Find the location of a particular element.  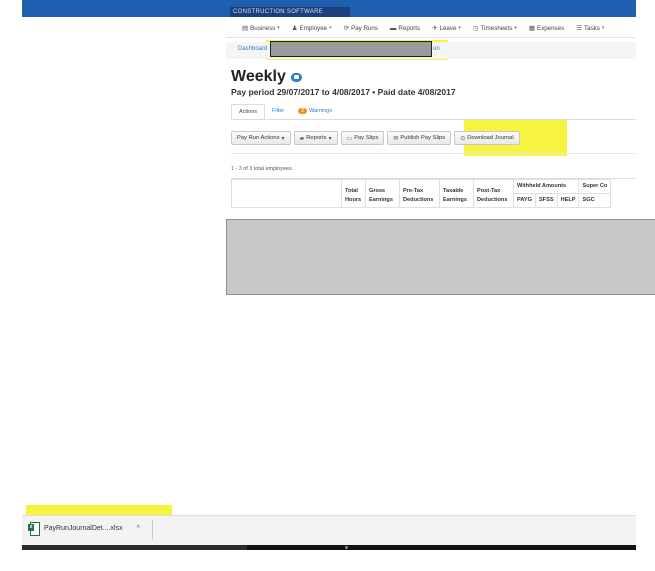

header-post-tax-deductions: Post-Tax Deductions is located at coordinates (493, 193).